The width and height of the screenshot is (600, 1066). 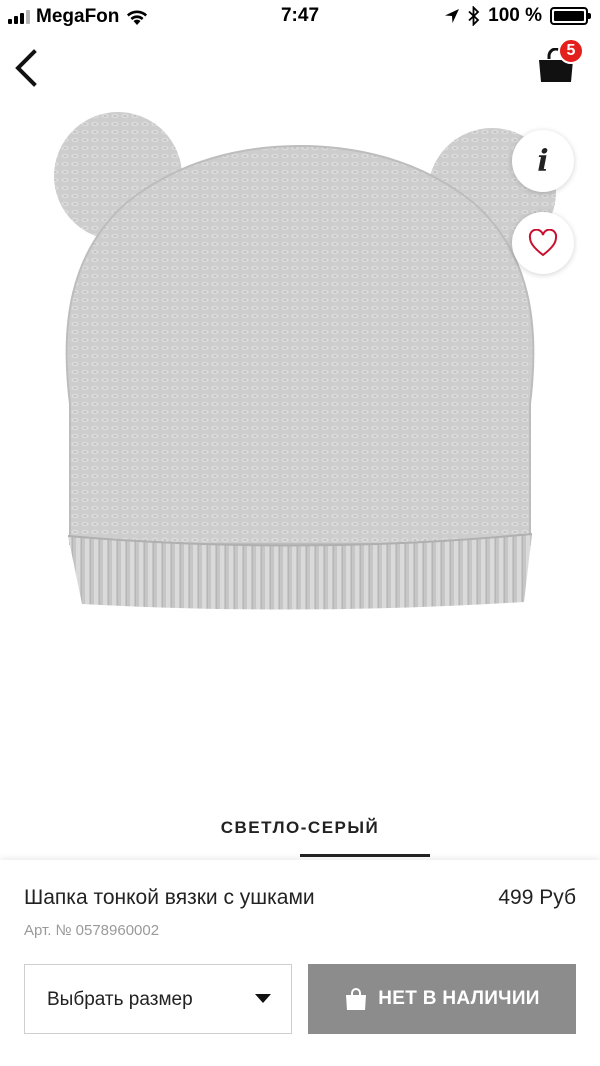 I want to click on heart-icon, so click(x=543, y=243).